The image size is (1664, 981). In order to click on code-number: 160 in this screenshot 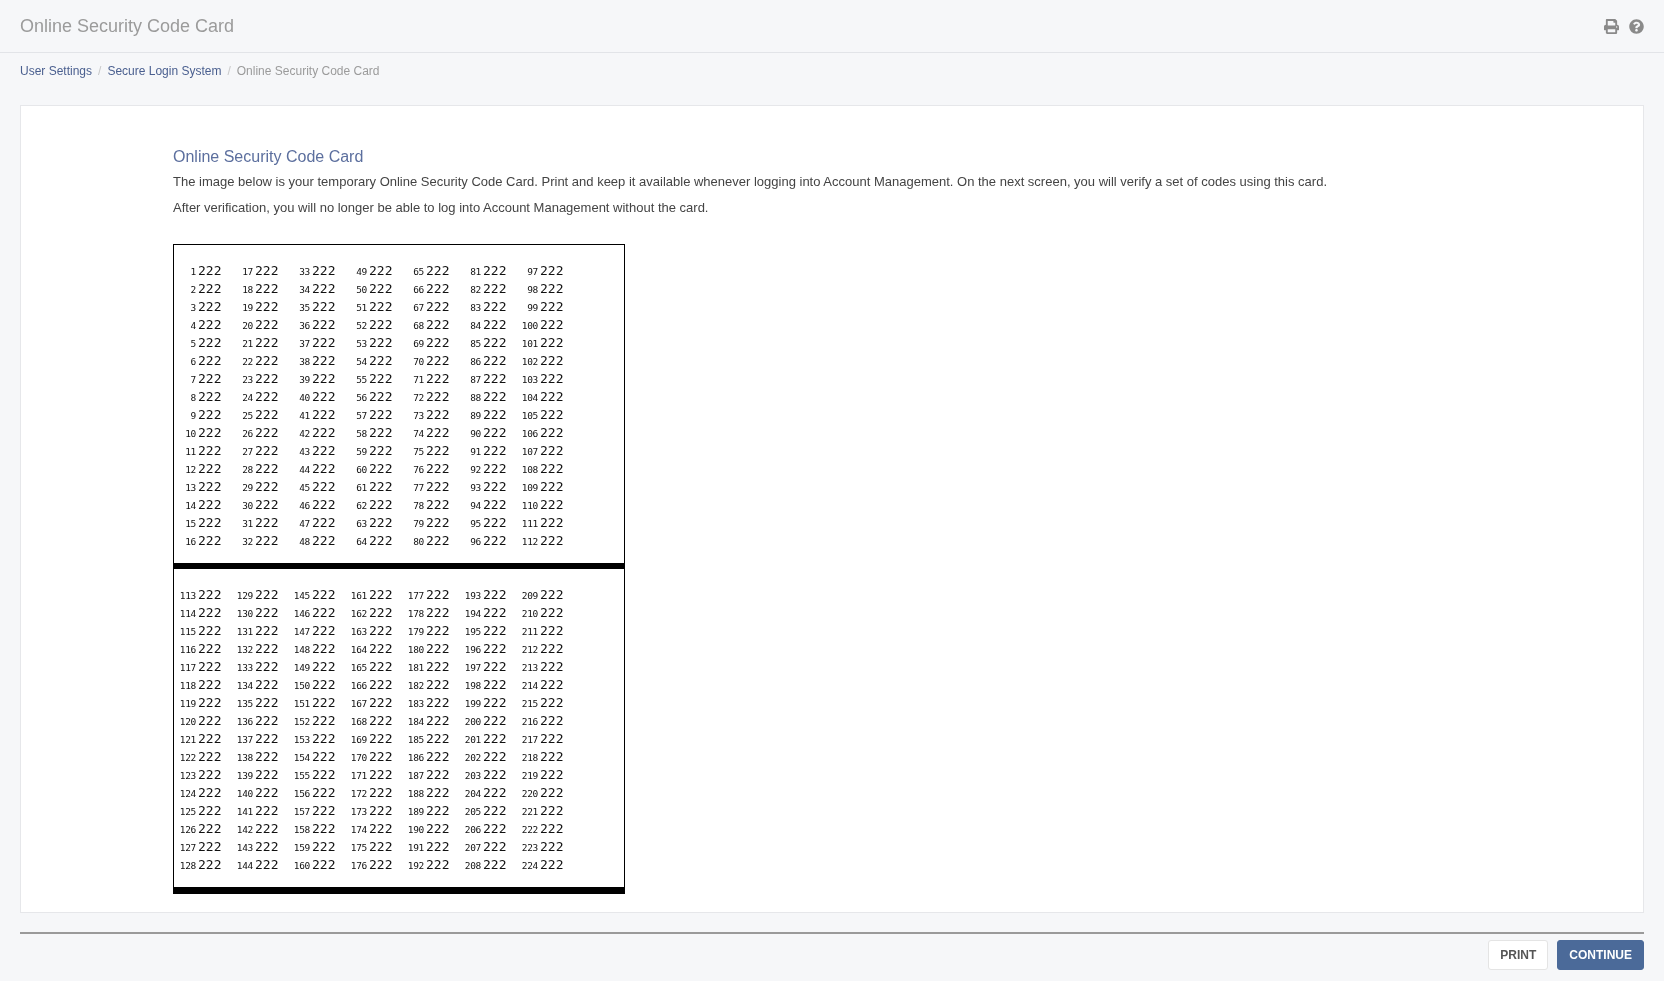, I will do `click(301, 865)`.